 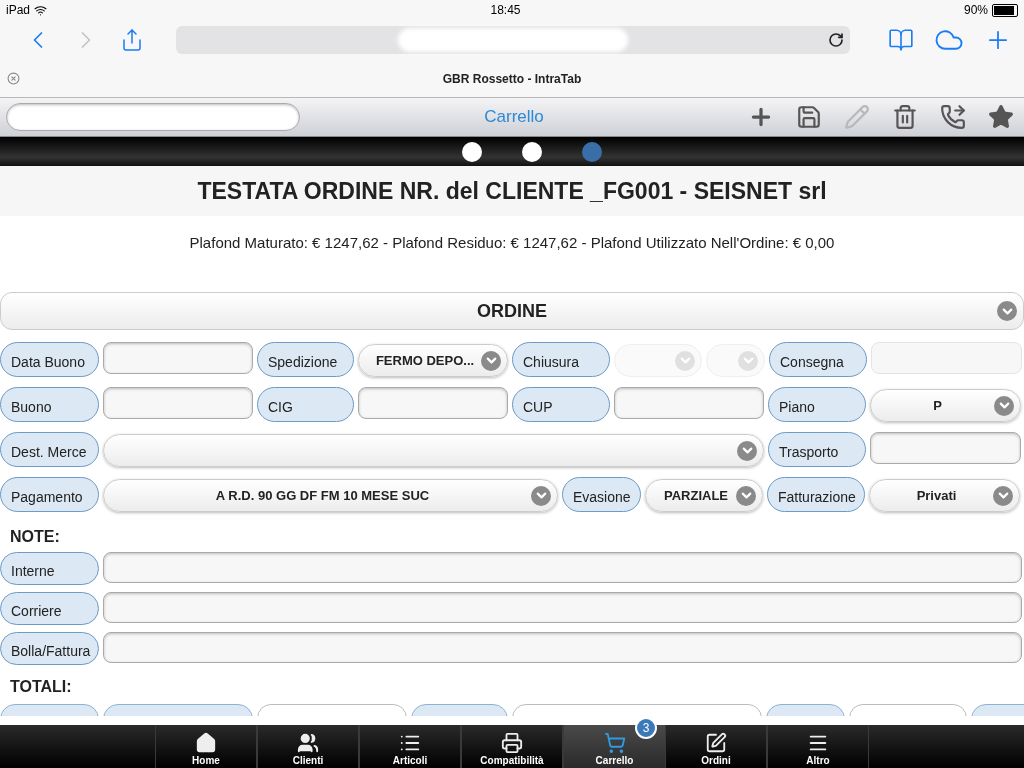 I want to click on people-icon, so click(x=308, y=743).